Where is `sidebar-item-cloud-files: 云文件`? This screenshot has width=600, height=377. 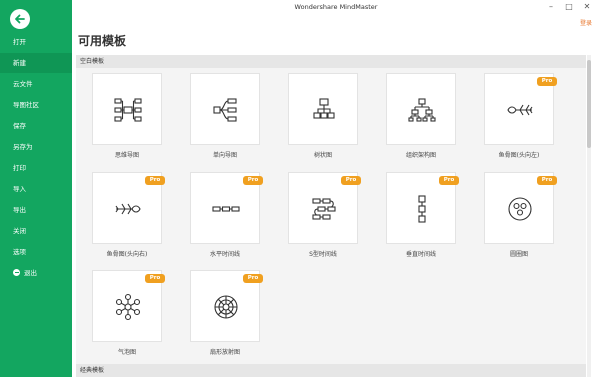
sidebar-item-cloud-files: 云文件 is located at coordinates (36, 84).